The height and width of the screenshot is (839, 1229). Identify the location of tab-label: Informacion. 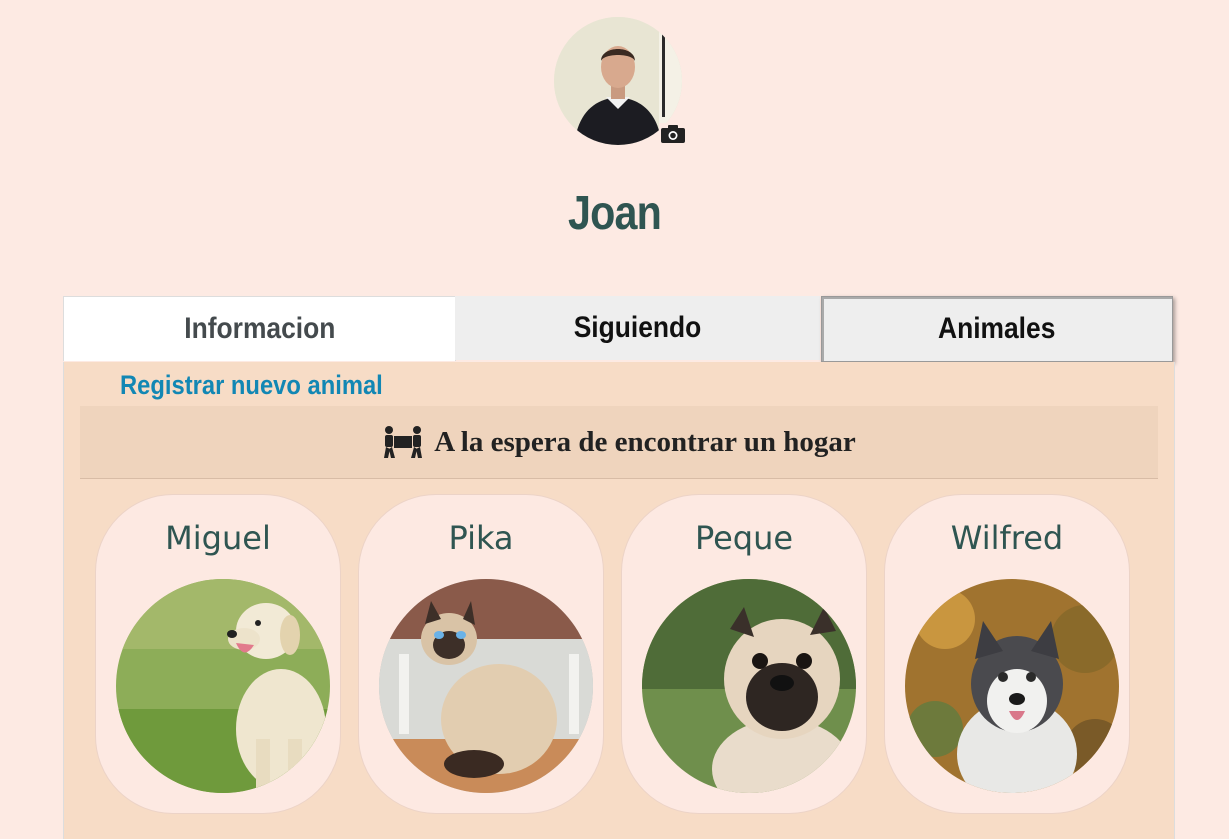
(259, 328).